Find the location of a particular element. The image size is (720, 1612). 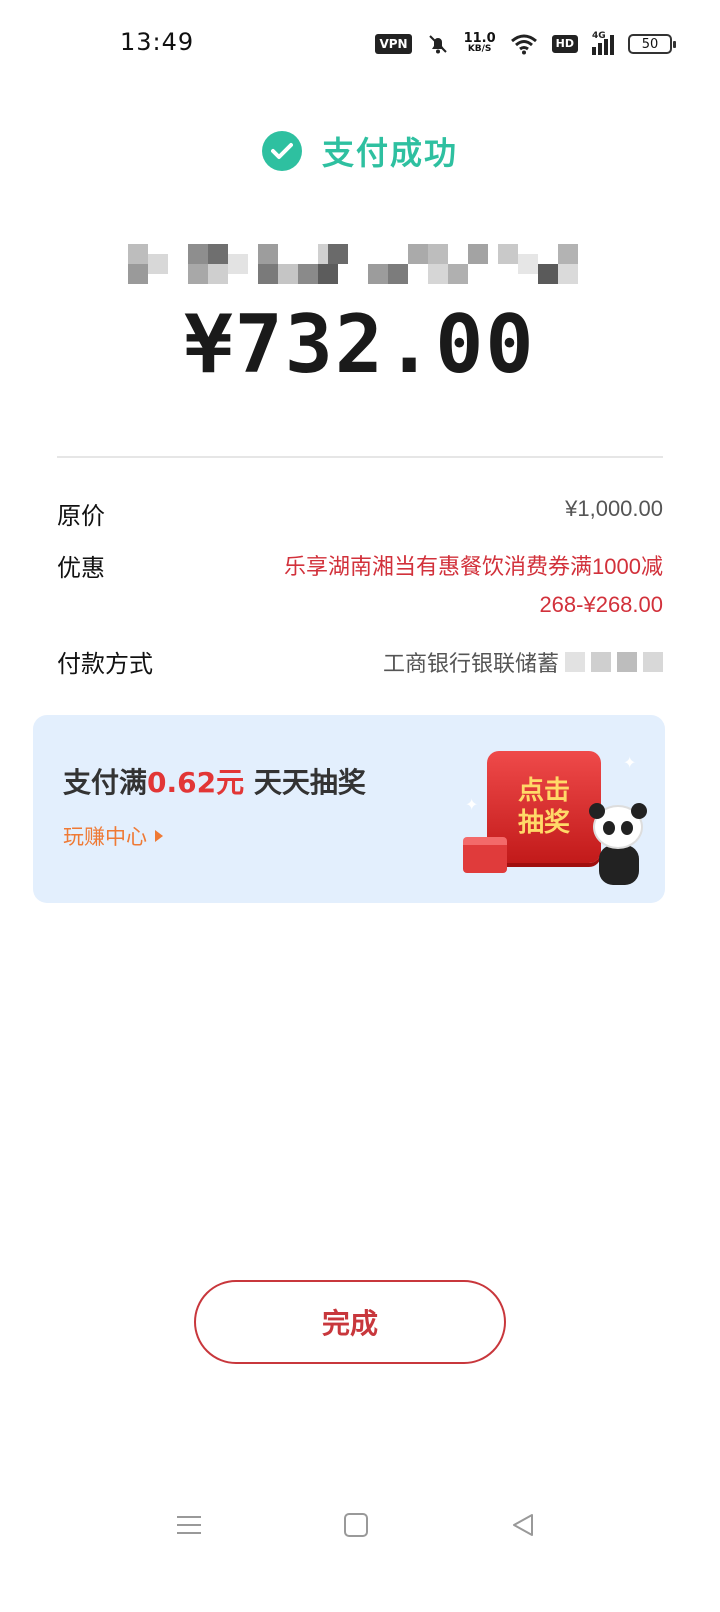

lottery-banner: 支付满0.62元 天天抽奖 玩赚中心 ✦ ✦ 点击 抽奖 is located at coordinates (349, 809).